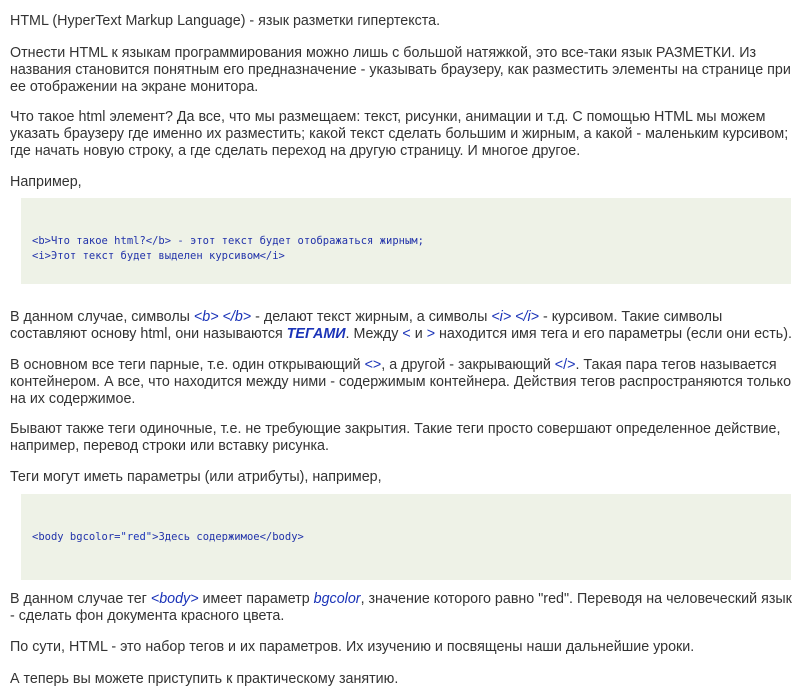  What do you see at coordinates (565, 365) in the screenshot?
I see `inline-code: </>` at bounding box center [565, 365].